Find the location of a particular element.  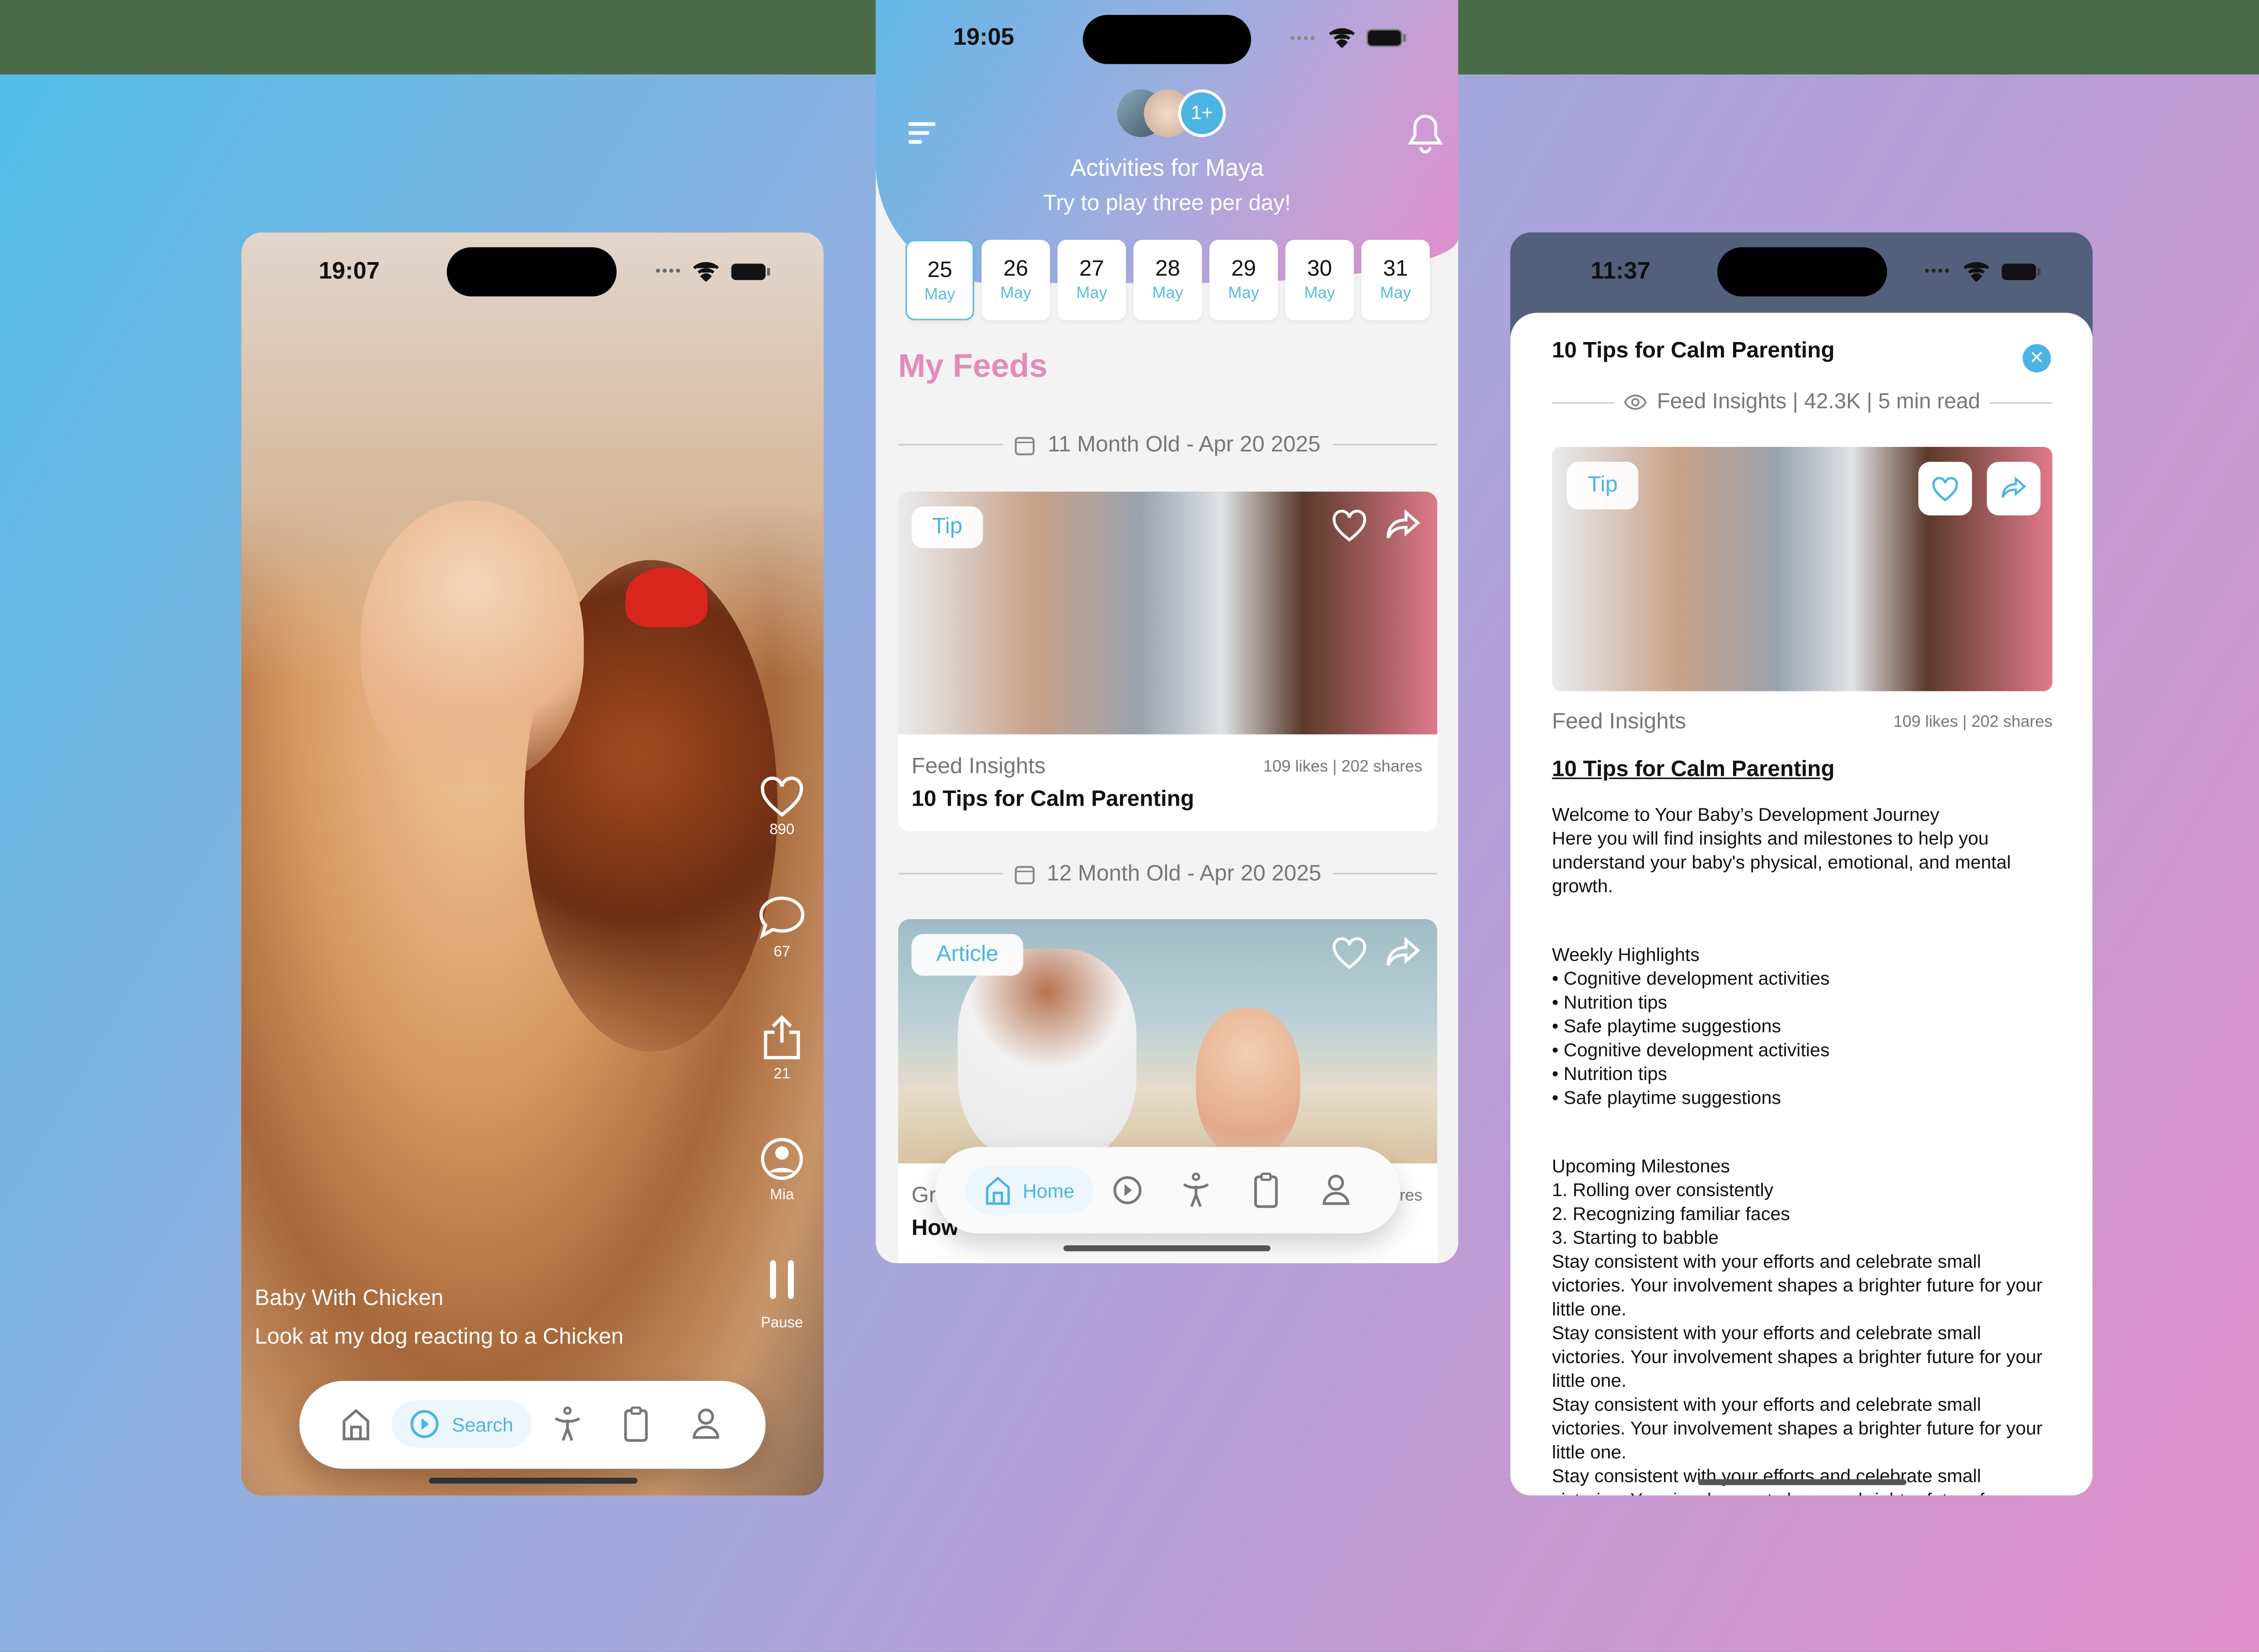

home-icon is located at coordinates (997, 1190).